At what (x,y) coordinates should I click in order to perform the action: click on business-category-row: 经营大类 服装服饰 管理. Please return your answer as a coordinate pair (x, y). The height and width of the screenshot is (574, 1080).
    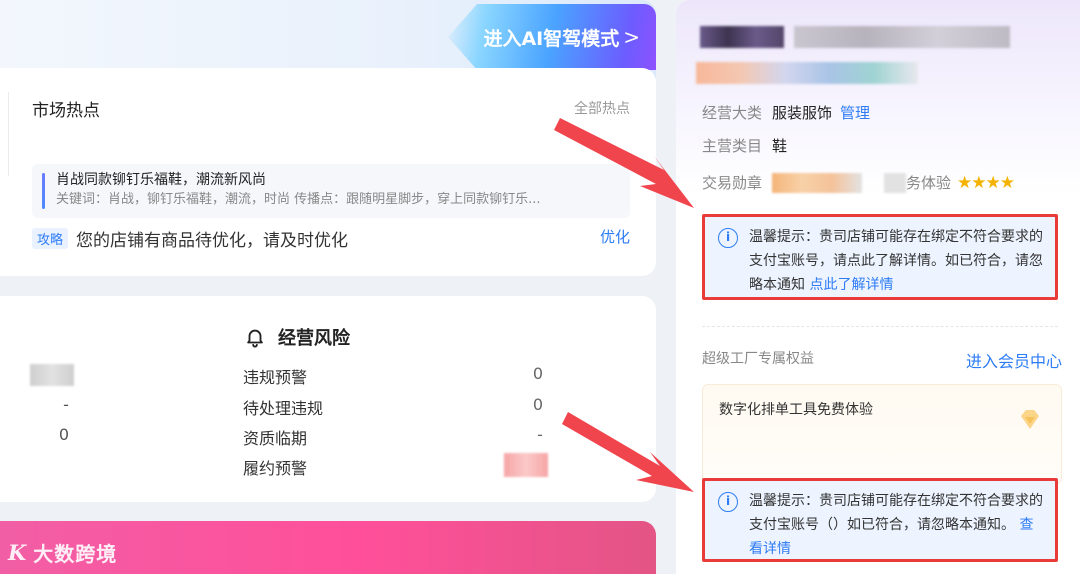
    Looking at the image, I should click on (786, 112).